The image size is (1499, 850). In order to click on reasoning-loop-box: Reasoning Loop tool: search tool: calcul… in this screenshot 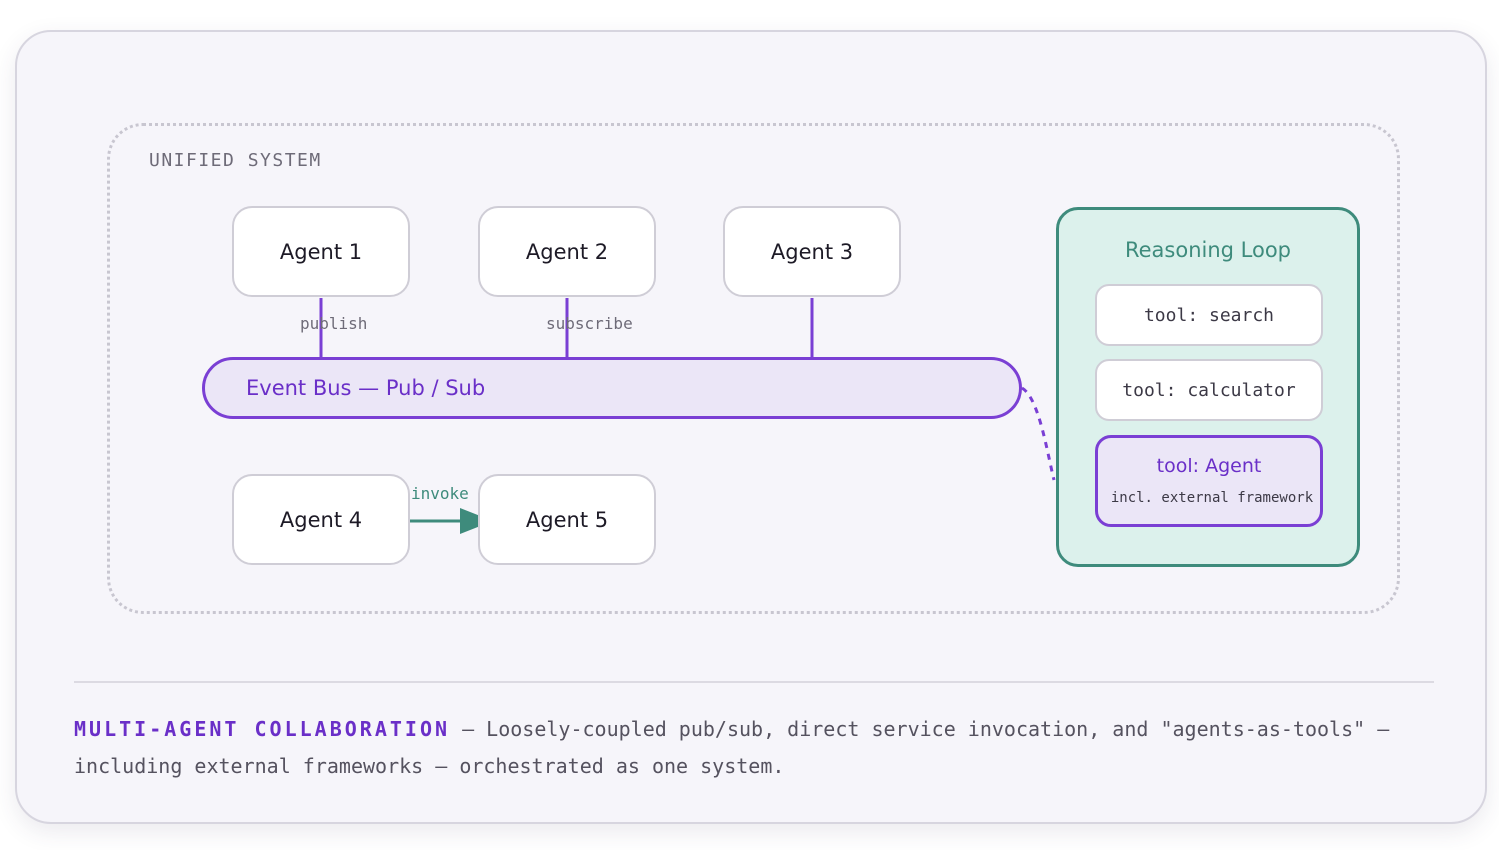, I will do `click(1208, 387)`.